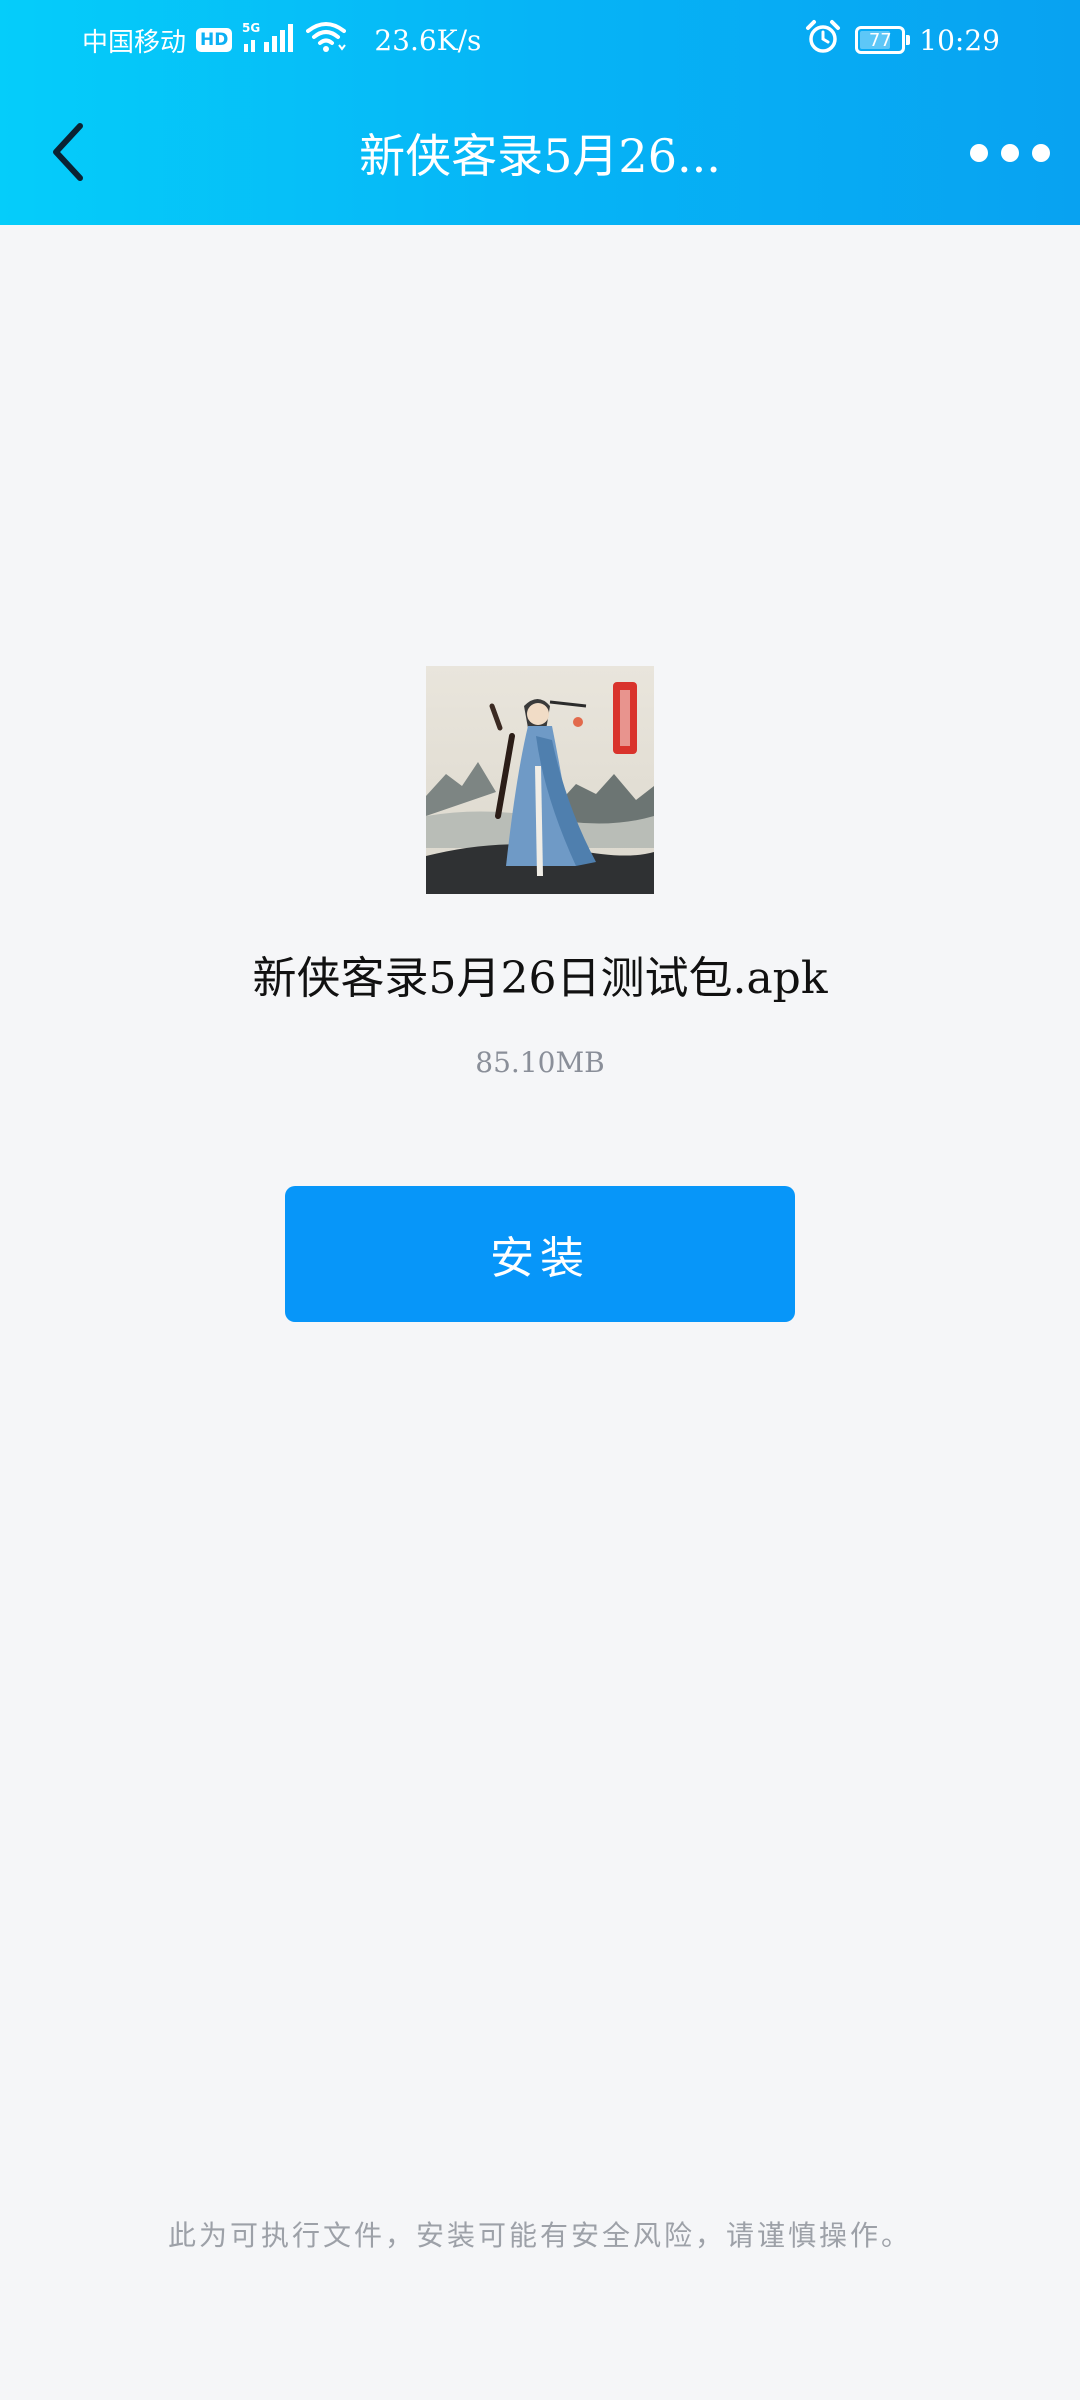 Image resolution: width=1080 pixels, height=2400 pixels. What do you see at coordinates (540, 780) in the screenshot?
I see `app-icon` at bounding box center [540, 780].